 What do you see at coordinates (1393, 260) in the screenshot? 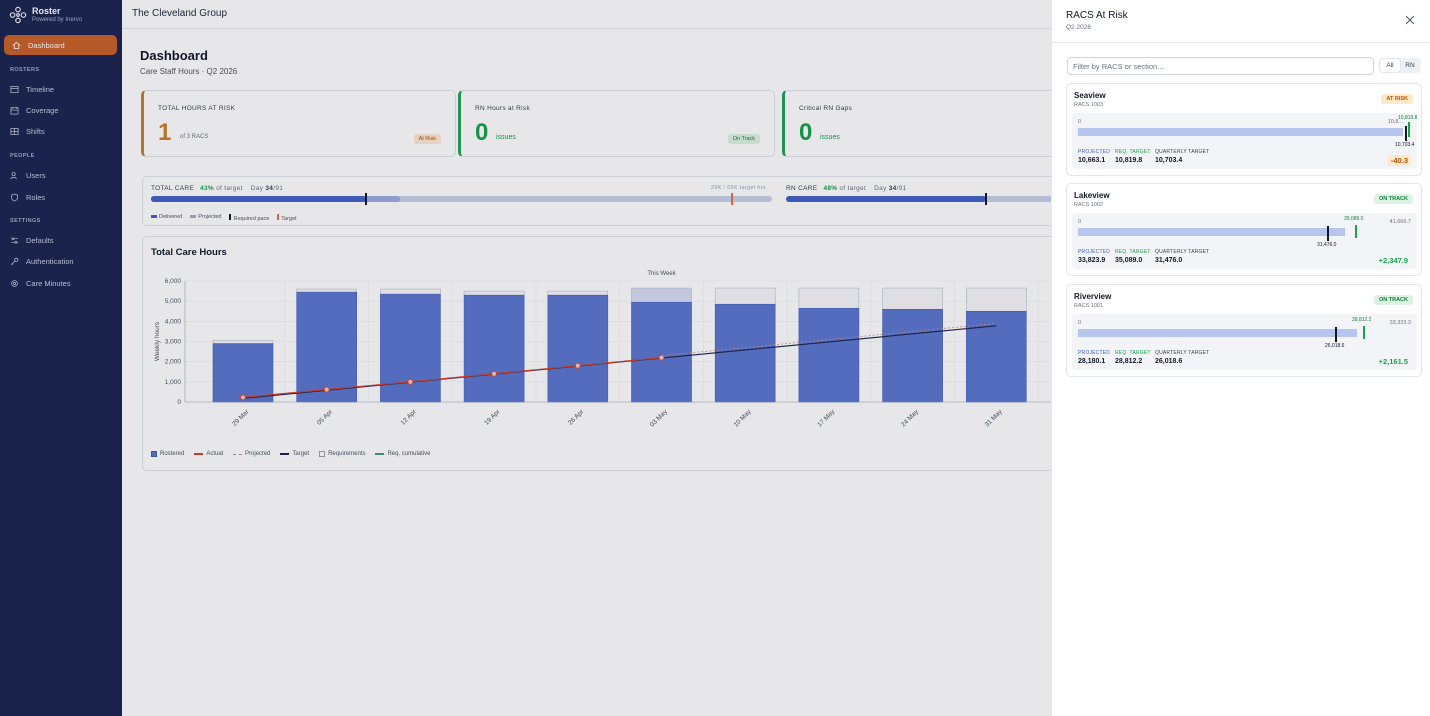
I see `delta-value: +2,347.9` at bounding box center [1393, 260].